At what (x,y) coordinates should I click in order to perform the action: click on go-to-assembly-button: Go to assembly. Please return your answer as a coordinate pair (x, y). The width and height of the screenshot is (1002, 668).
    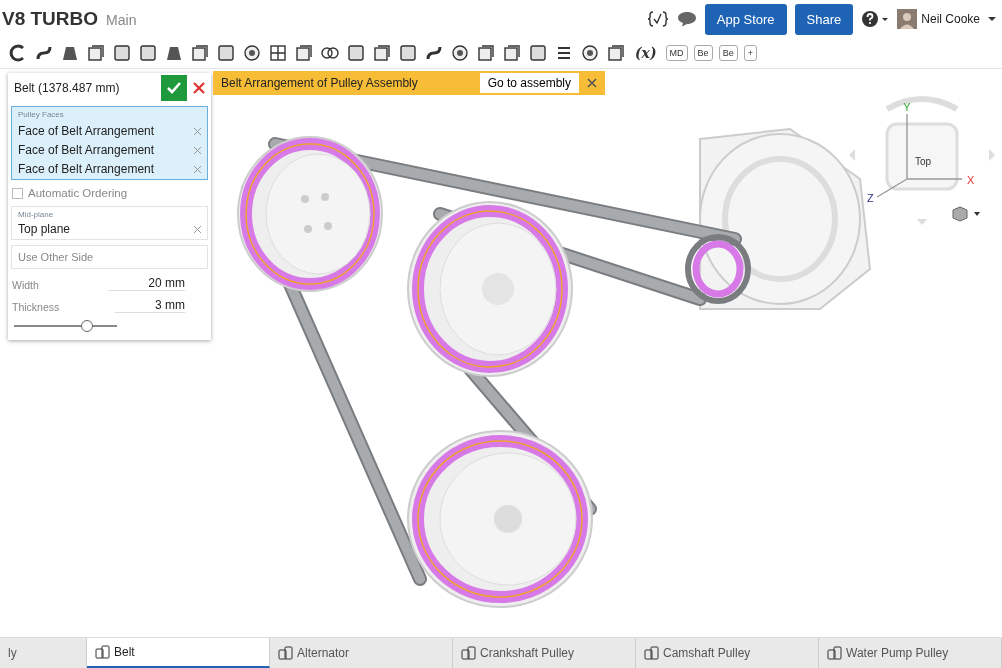
    Looking at the image, I should click on (529, 83).